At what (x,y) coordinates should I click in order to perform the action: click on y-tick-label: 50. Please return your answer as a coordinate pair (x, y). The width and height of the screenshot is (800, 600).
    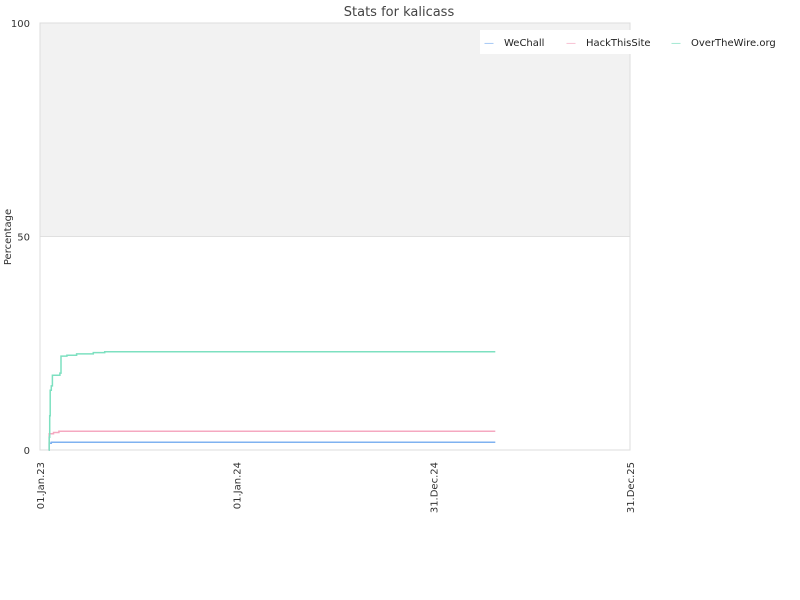
    Looking at the image, I should click on (23, 238).